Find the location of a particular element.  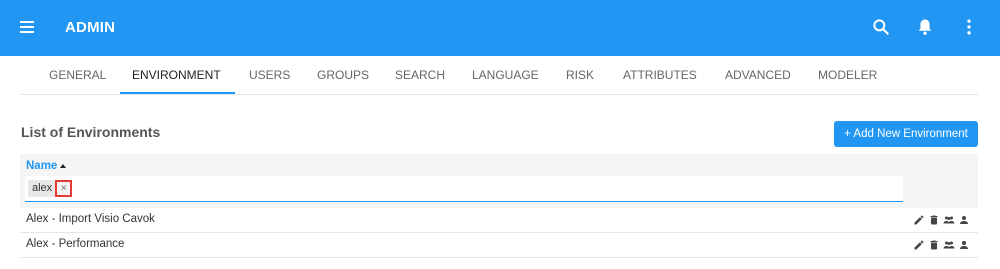

chip-remove-icon: × is located at coordinates (64, 188).